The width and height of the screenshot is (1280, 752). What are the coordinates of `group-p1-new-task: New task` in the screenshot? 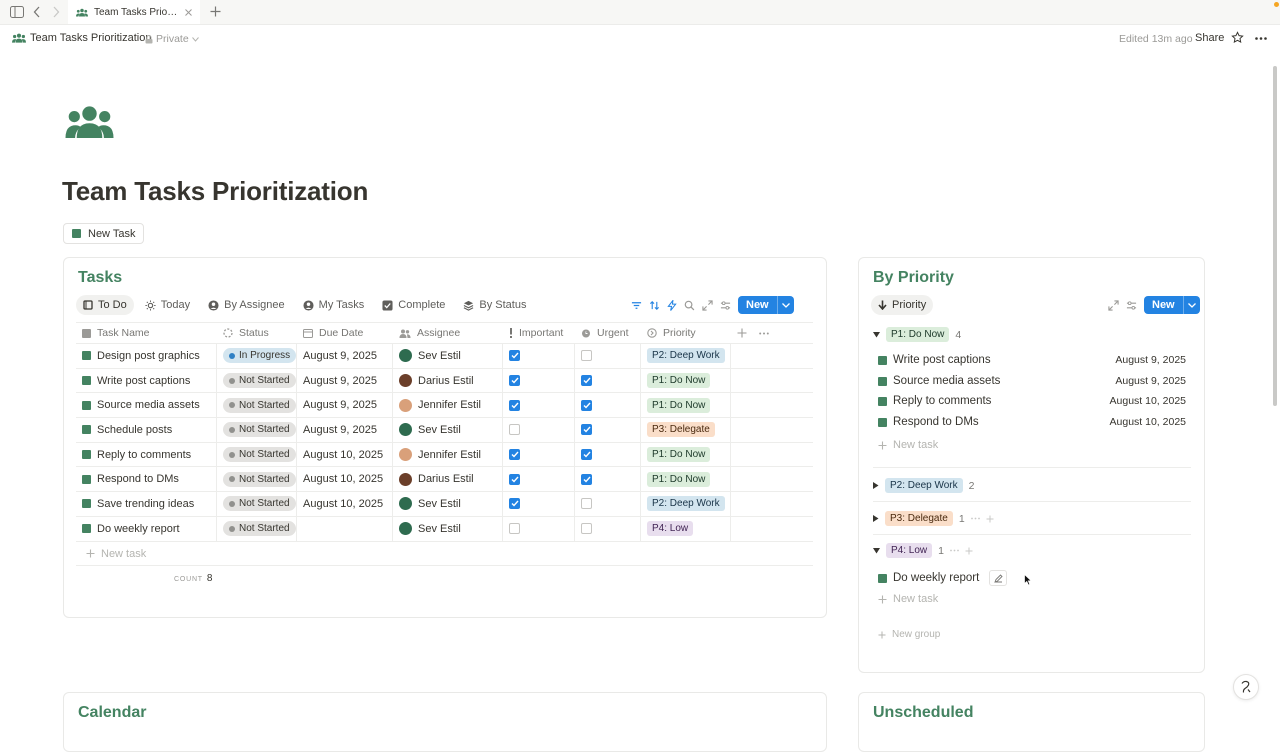 It's located at (908, 445).